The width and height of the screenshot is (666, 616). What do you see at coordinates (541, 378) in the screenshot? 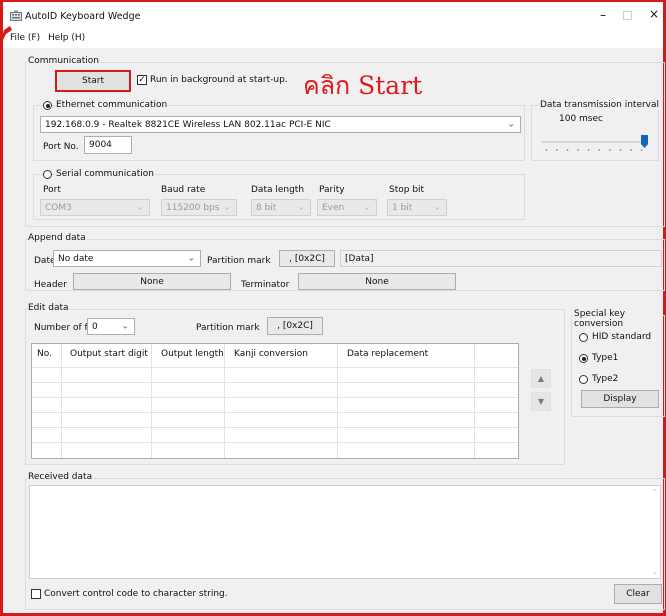
I see `move-up-button: ▲` at bounding box center [541, 378].